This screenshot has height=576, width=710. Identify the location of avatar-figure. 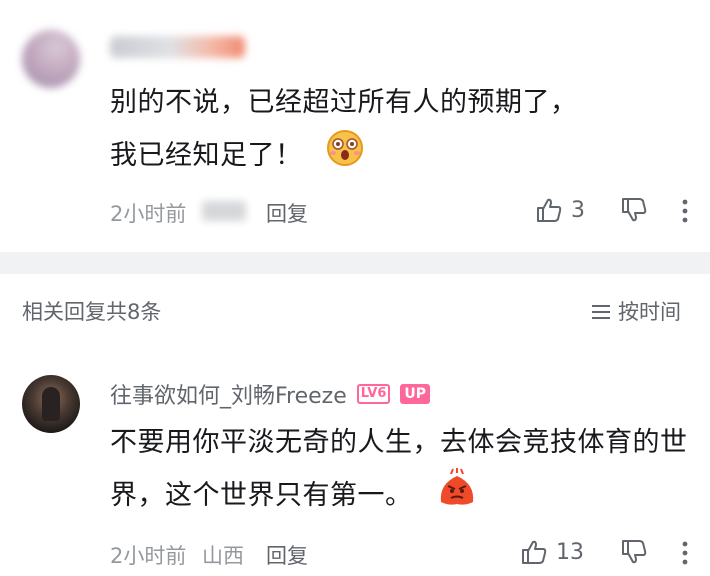
(51, 404).